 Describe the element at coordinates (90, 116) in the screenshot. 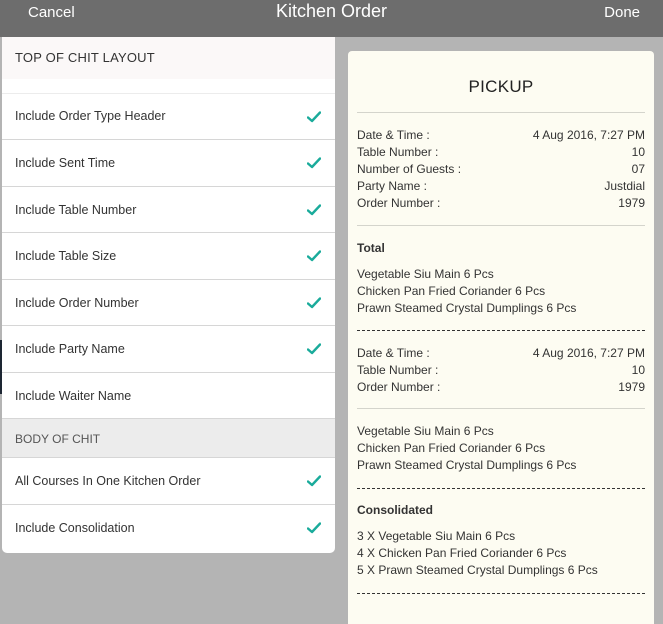

I see `row-label: Include Order Type Header` at that location.